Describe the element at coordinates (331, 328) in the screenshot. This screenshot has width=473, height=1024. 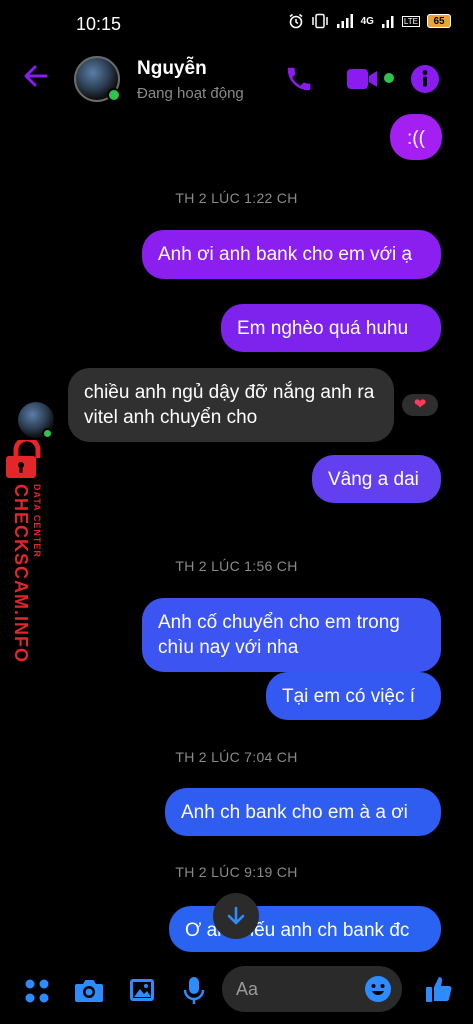
I see `message-bubble-out: Em nghèo quá huhu` at that location.